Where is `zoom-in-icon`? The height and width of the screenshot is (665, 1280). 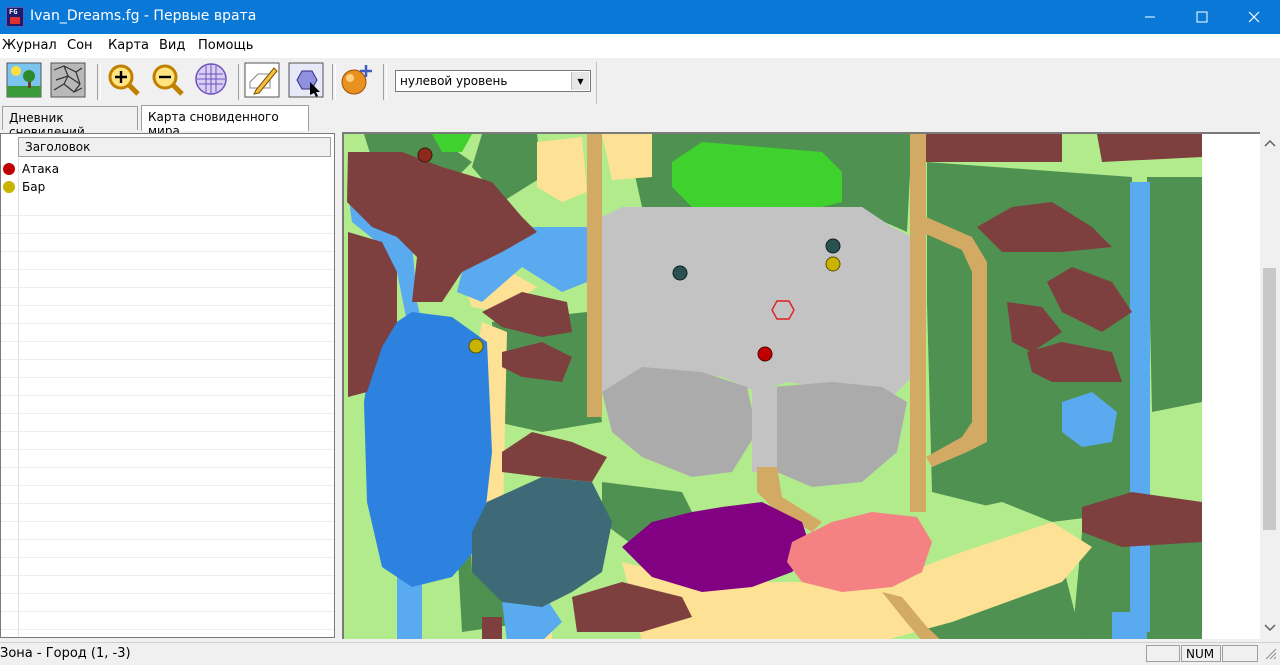
zoom-in-icon is located at coordinates (124, 80).